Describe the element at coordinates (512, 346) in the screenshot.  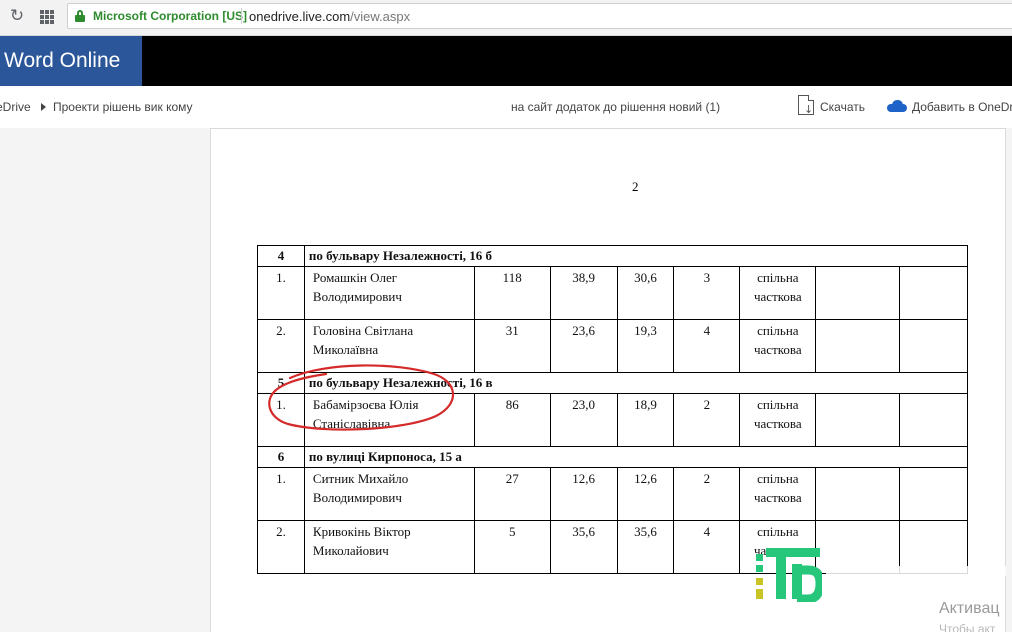
I see `cell-value: 31` at that location.